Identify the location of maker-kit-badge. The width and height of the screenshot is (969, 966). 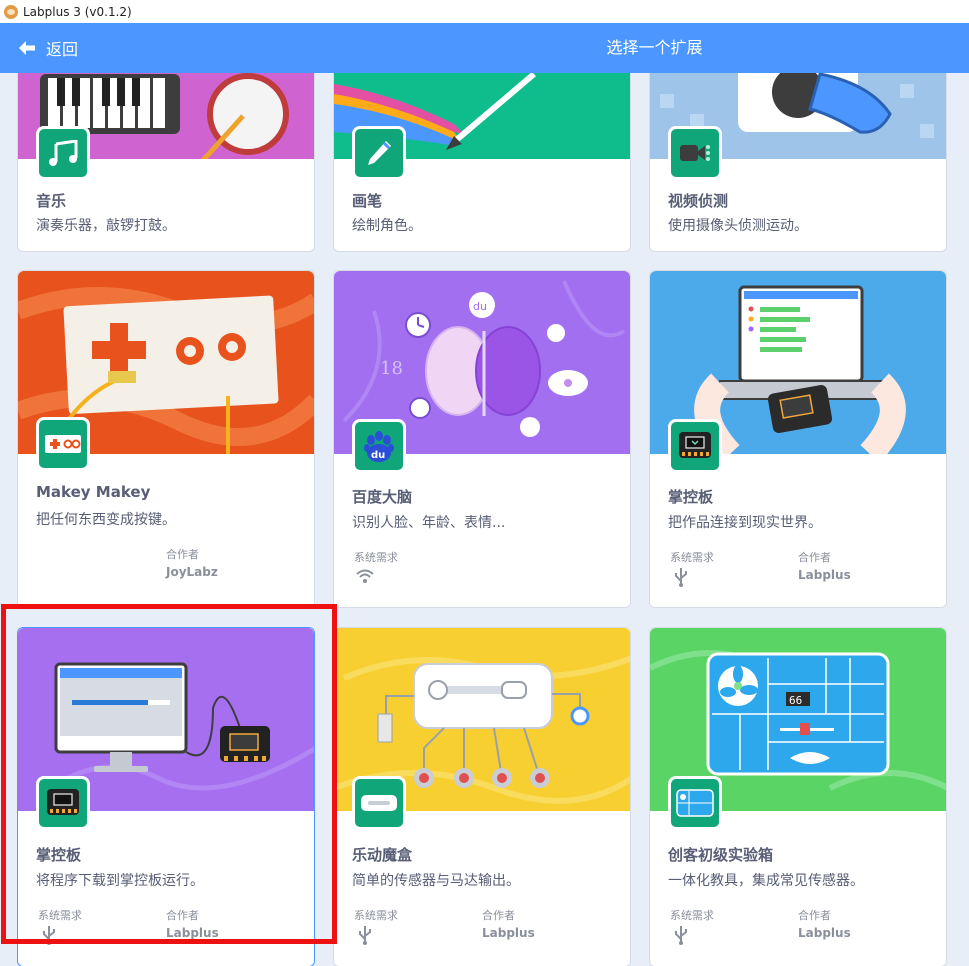
(695, 803).